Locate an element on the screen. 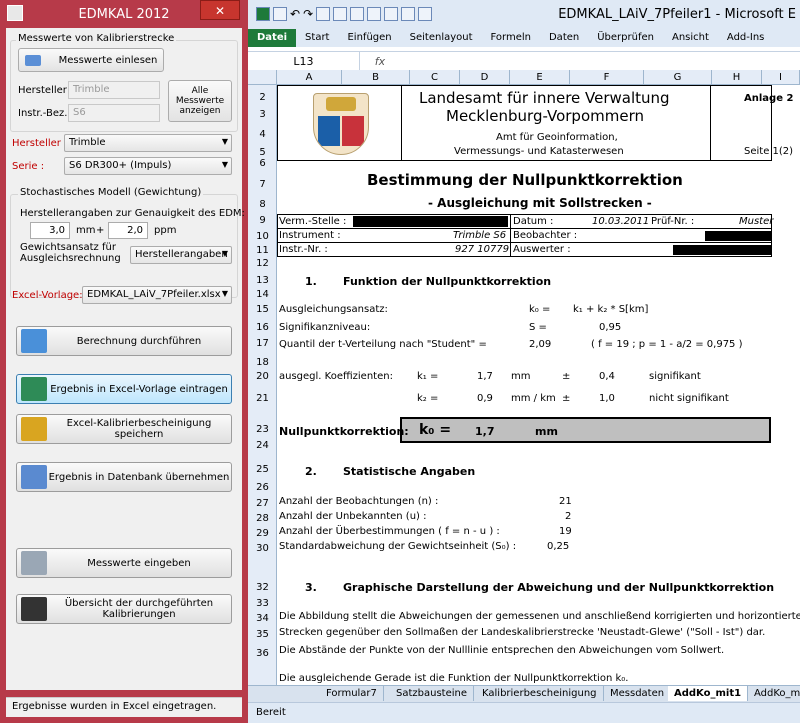  row-header: 2 is located at coordinates (262, 97).